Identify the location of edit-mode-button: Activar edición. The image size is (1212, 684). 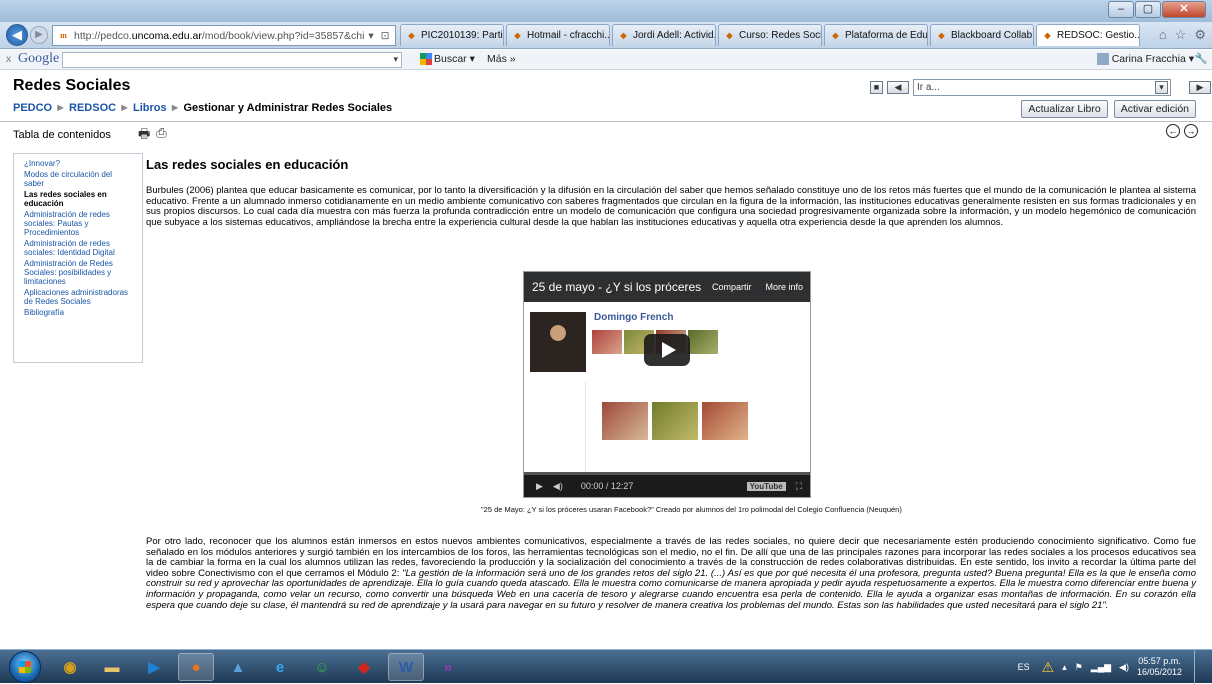
(1154, 109).